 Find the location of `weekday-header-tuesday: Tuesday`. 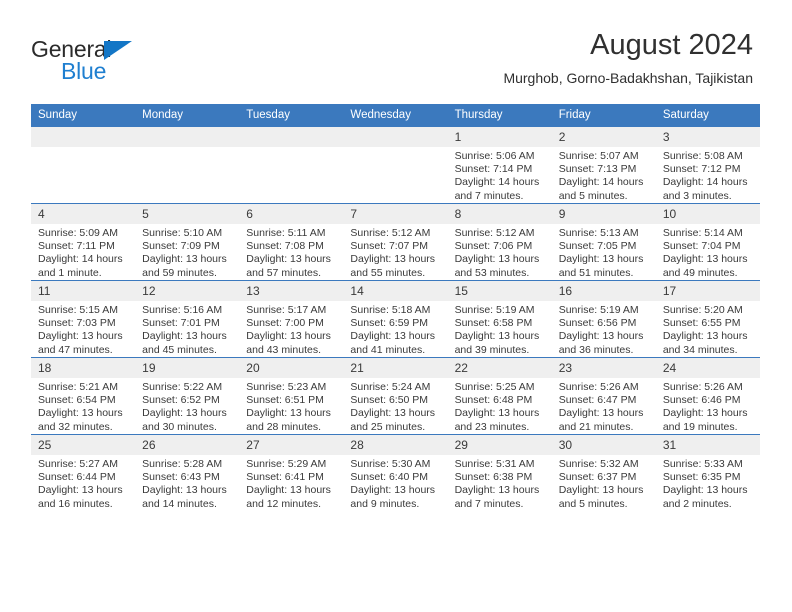

weekday-header-tuesday: Tuesday is located at coordinates (291, 115).